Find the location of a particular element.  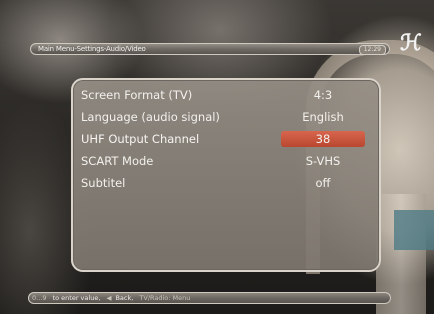

menu-row-value: S-VHS is located at coordinates (323, 161).